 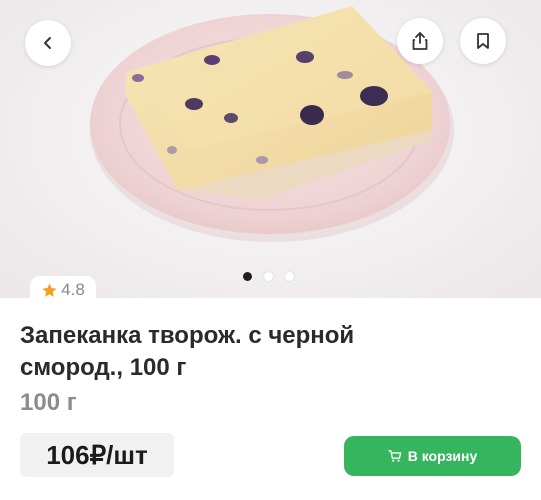 I want to click on chevron-left-icon, so click(x=47, y=43).